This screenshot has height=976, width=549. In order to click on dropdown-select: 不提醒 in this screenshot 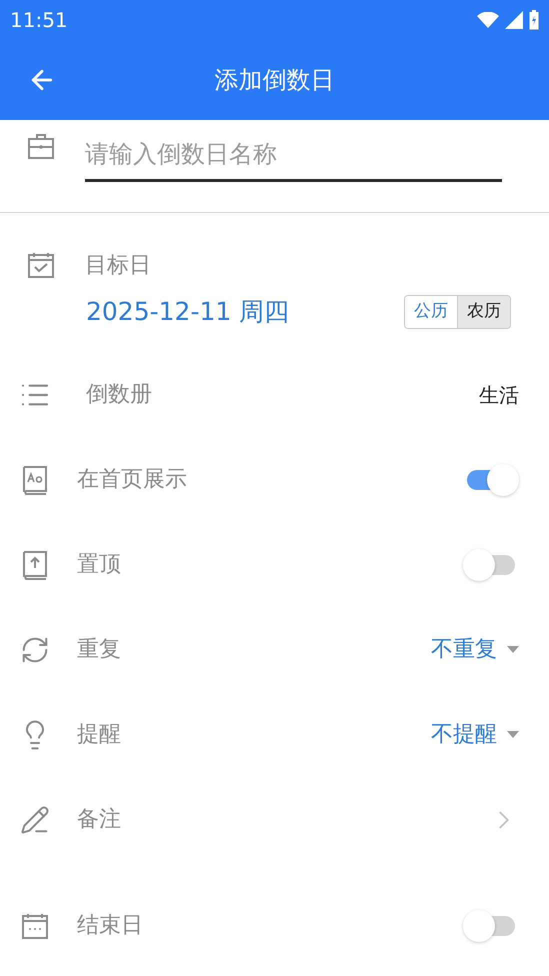, I will do `click(475, 734)`.